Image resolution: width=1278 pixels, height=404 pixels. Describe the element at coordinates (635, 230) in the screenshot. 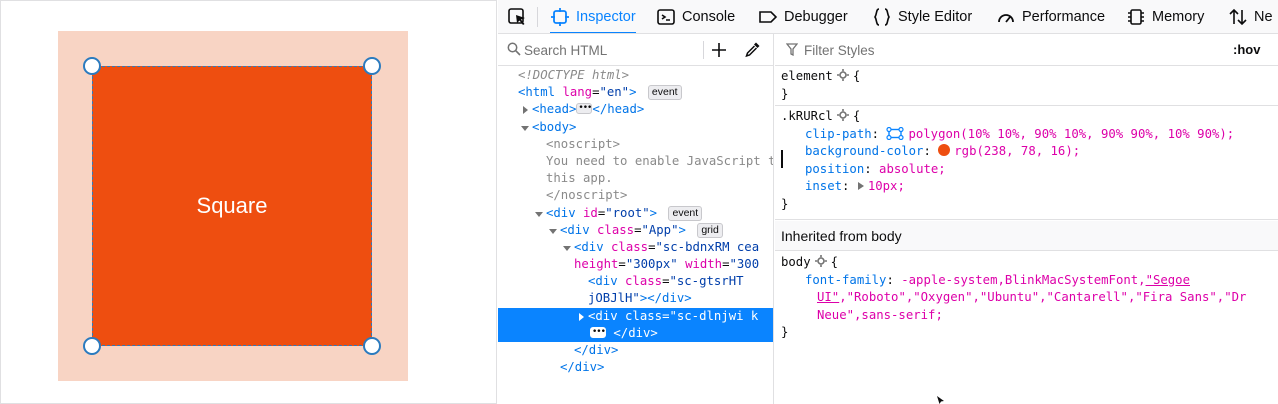

I see `tree-node-app: <div class="App"> grid` at that location.